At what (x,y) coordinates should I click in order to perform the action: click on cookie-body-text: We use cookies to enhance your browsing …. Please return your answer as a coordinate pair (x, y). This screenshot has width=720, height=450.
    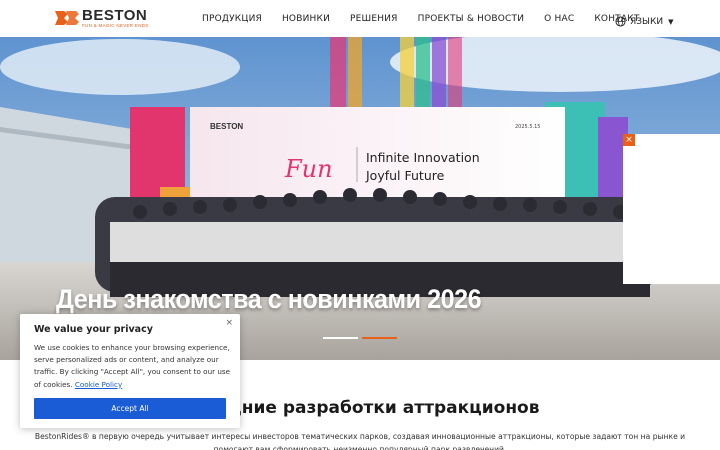
    Looking at the image, I should click on (132, 366).